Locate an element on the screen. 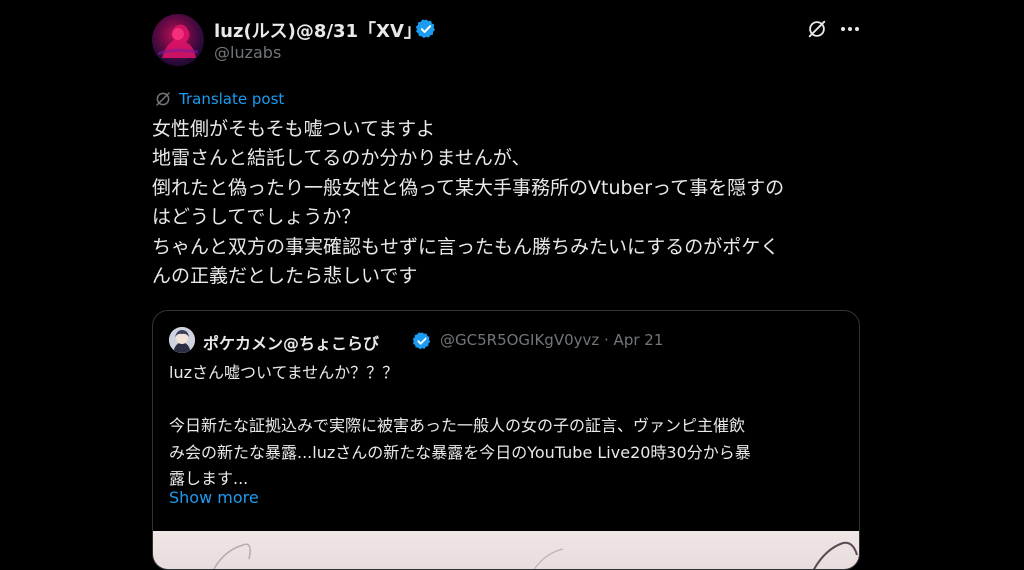 Image resolution: width=1024 pixels, height=570 pixels. post-text-line: んの正義だとしたら悲しいです is located at coordinates (285, 276).